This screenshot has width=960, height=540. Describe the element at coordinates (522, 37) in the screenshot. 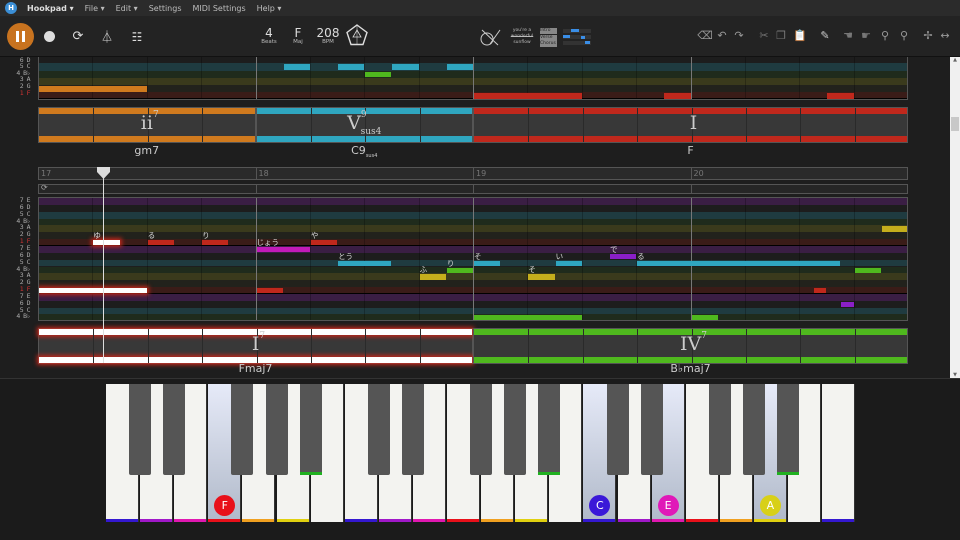

I see `lyrics-thumbnail: you're a wonderful sunflow` at that location.